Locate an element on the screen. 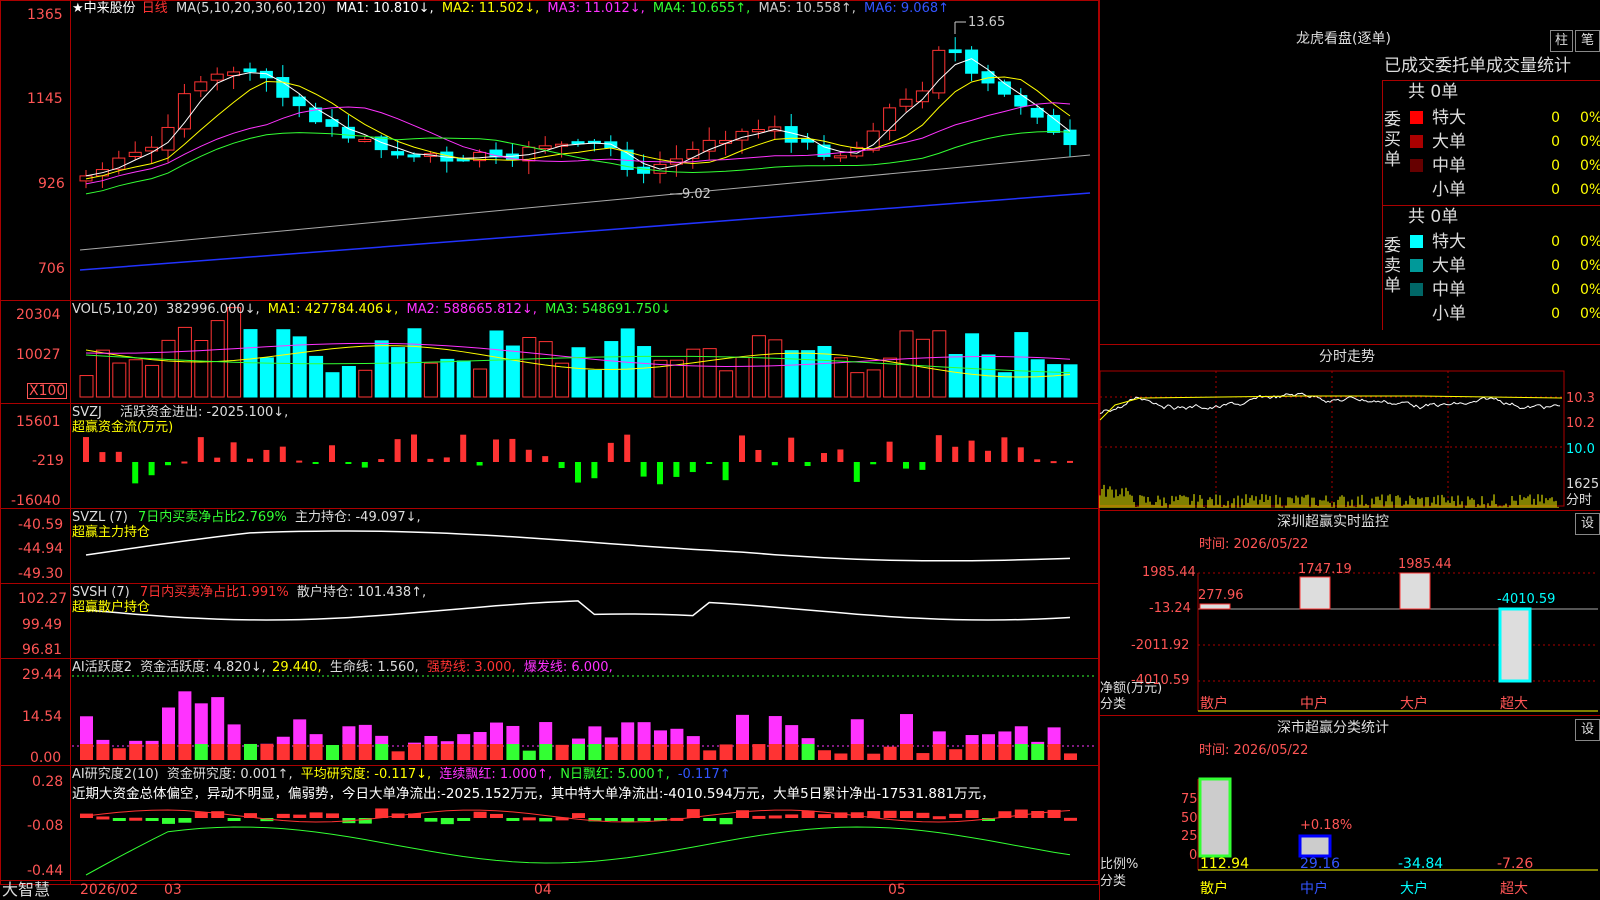 This screenshot has height=900, width=1600. svsh-tick: 99.49 is located at coordinates (42, 625).